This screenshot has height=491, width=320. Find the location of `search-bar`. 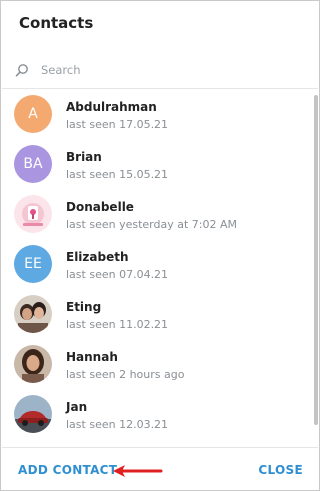

search-bar is located at coordinates (160, 70).